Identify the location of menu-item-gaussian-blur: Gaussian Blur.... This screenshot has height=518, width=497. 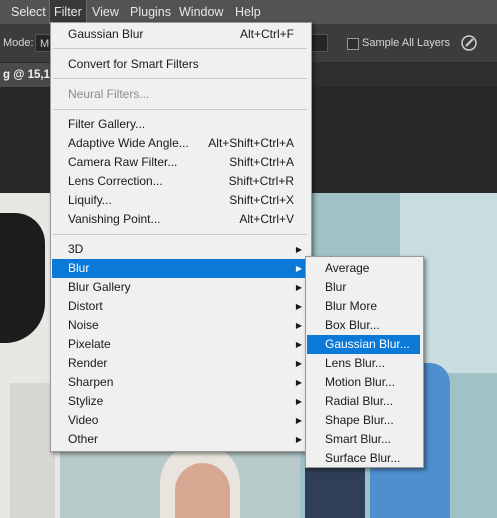
(363, 344).